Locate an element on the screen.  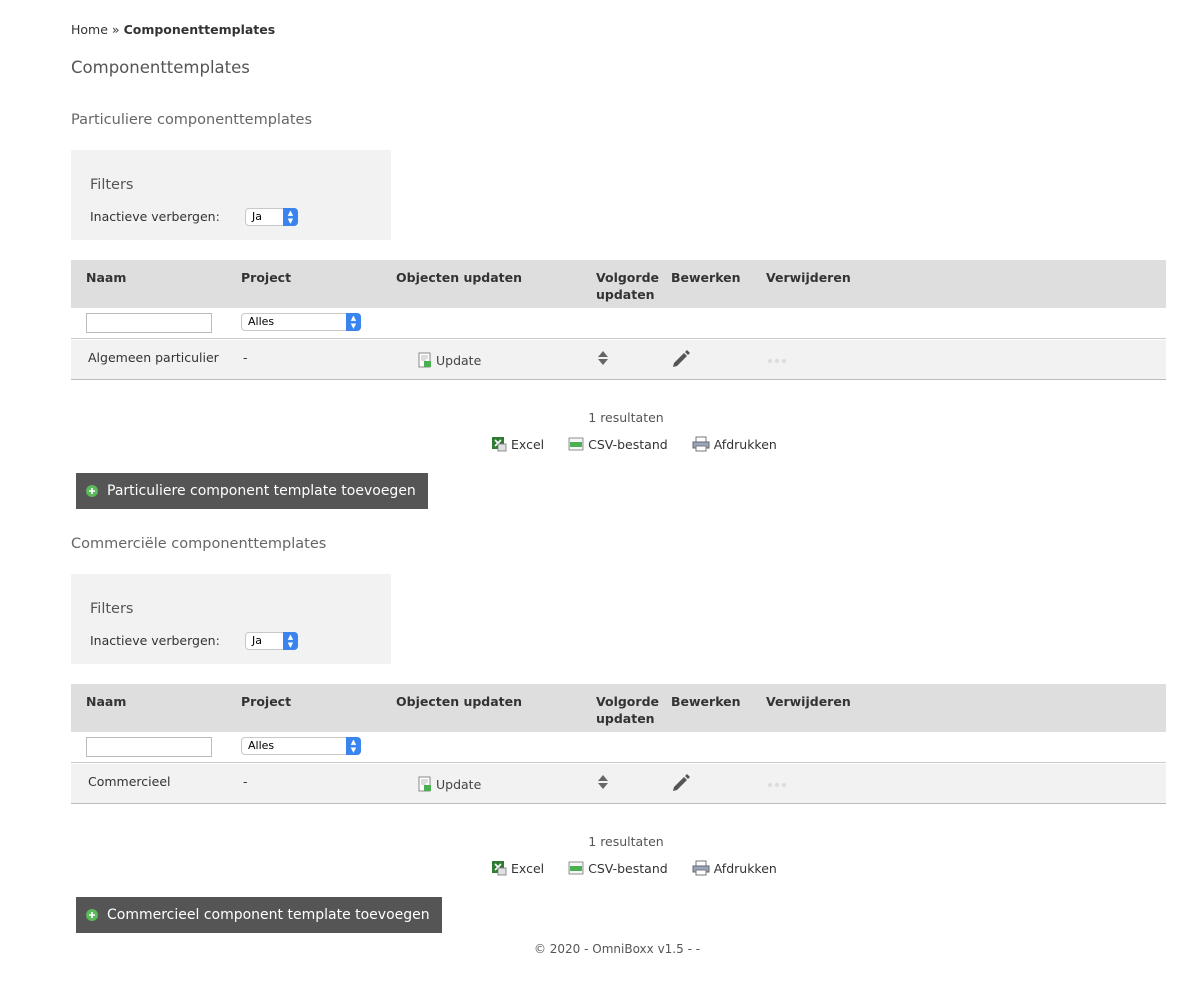
footer: © 2020 - OmniBoxx v1.5 - - is located at coordinates (617, 949).